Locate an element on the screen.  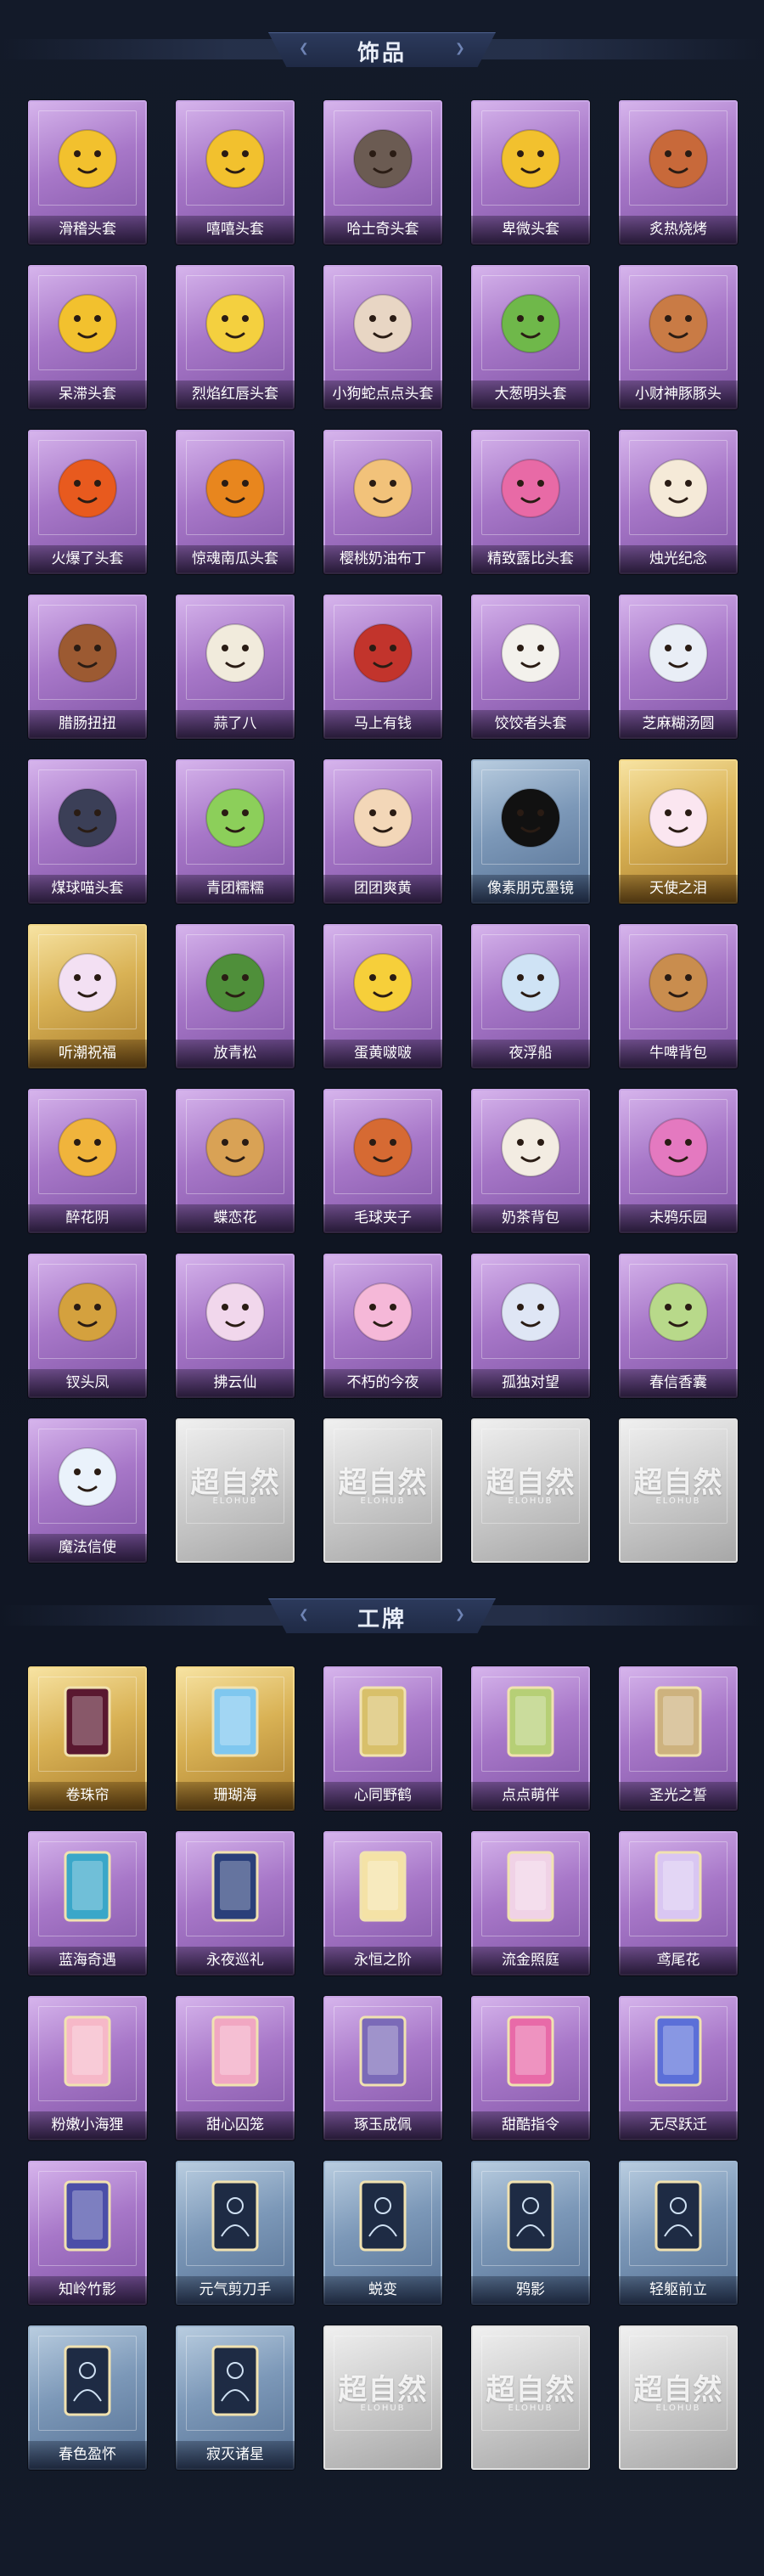
butterfly-bell-icon is located at coordinates (235, 1147).